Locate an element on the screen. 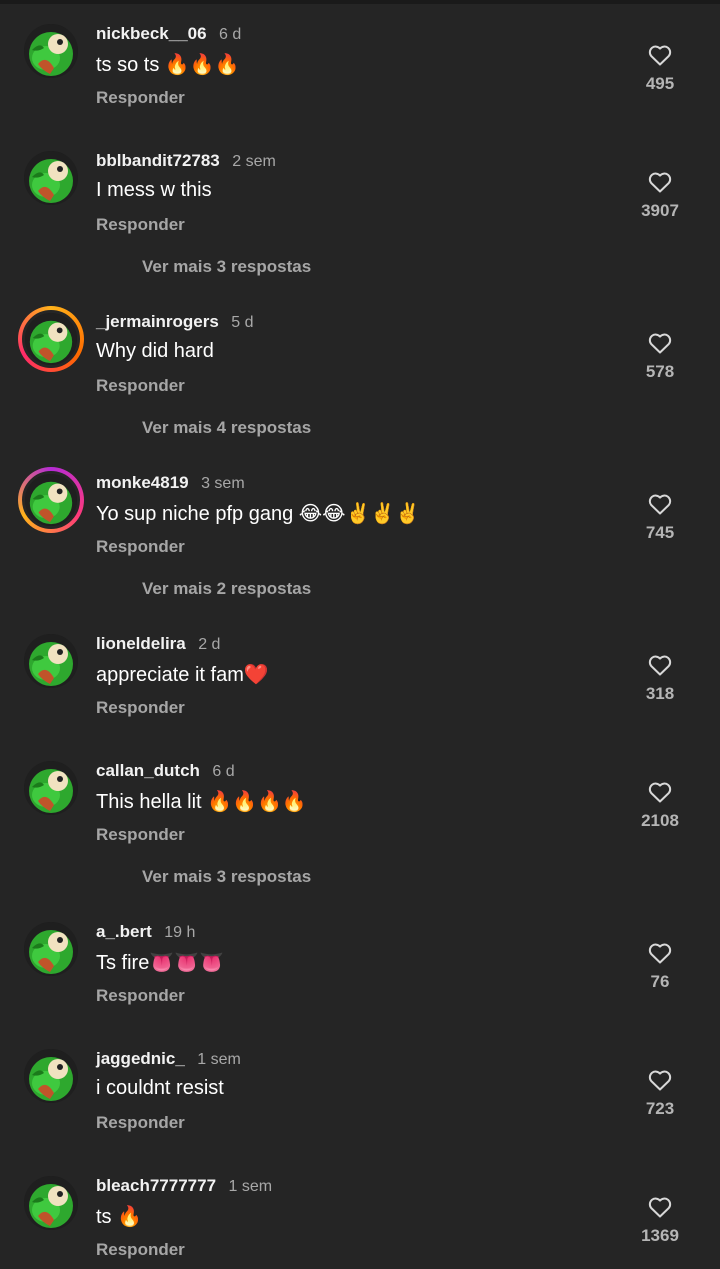  comment-username: callan_dutch is located at coordinates (148, 770).